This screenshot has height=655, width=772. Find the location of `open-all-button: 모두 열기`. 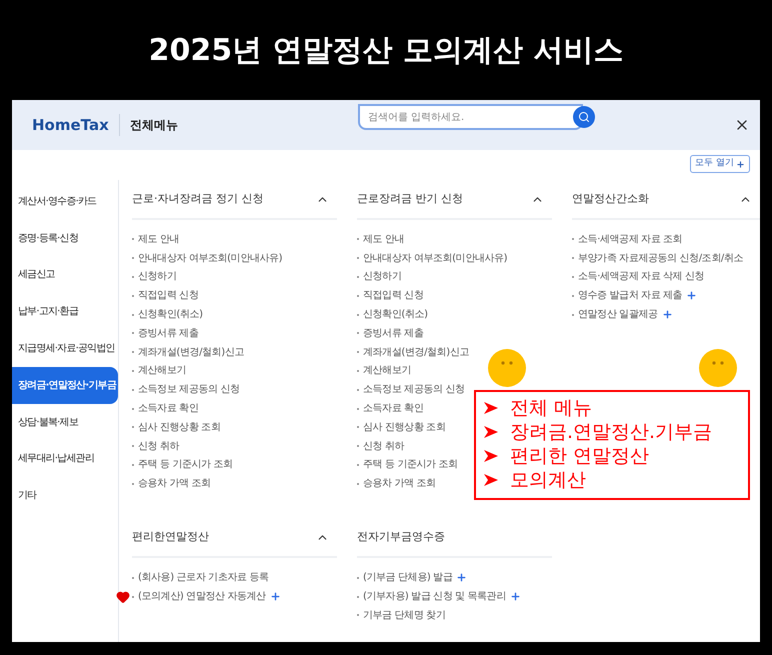

open-all-button: 모두 열기 is located at coordinates (720, 164).